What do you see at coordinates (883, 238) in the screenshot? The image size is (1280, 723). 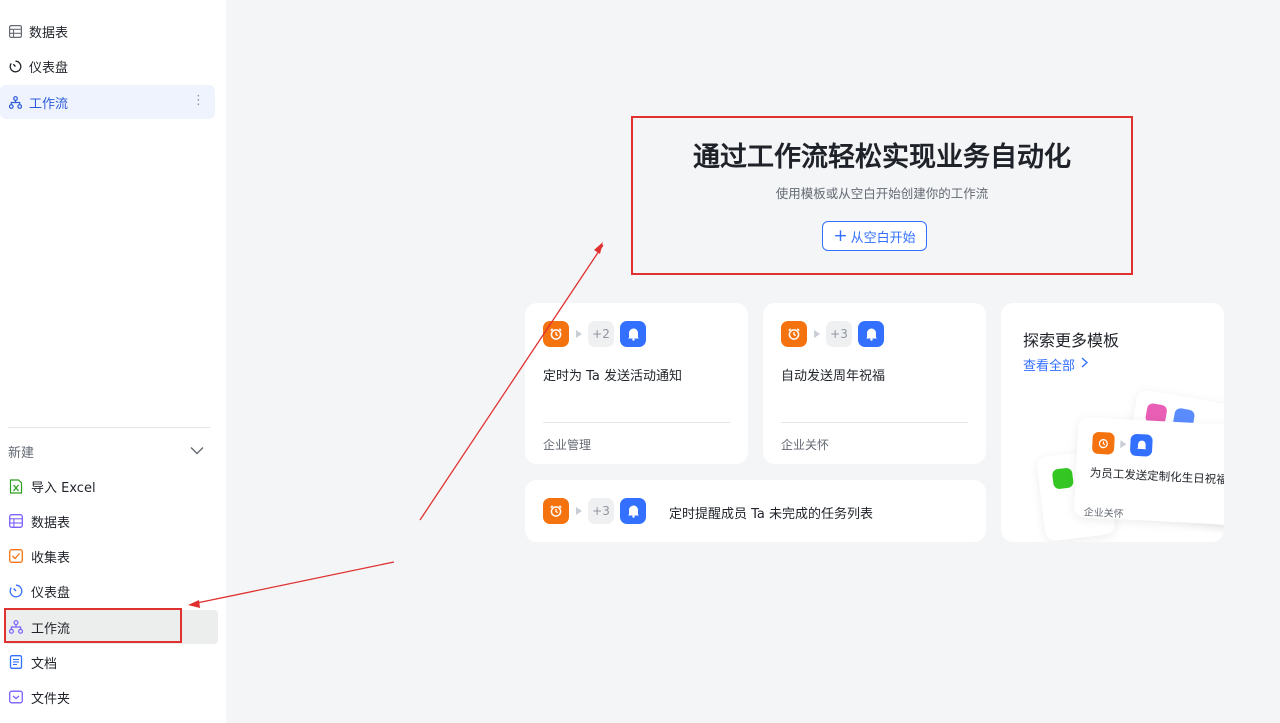 I see `start-button-label: 从空白开始` at bounding box center [883, 238].